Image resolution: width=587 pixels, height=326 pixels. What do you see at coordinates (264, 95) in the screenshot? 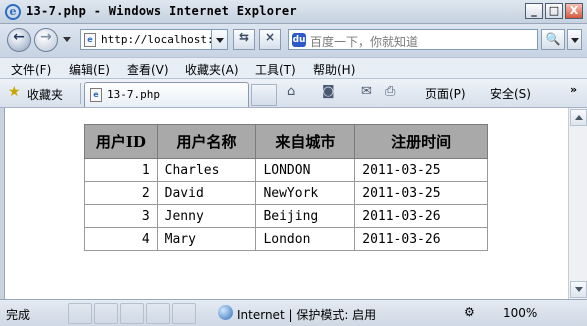
I see `new-tab-button` at bounding box center [264, 95].